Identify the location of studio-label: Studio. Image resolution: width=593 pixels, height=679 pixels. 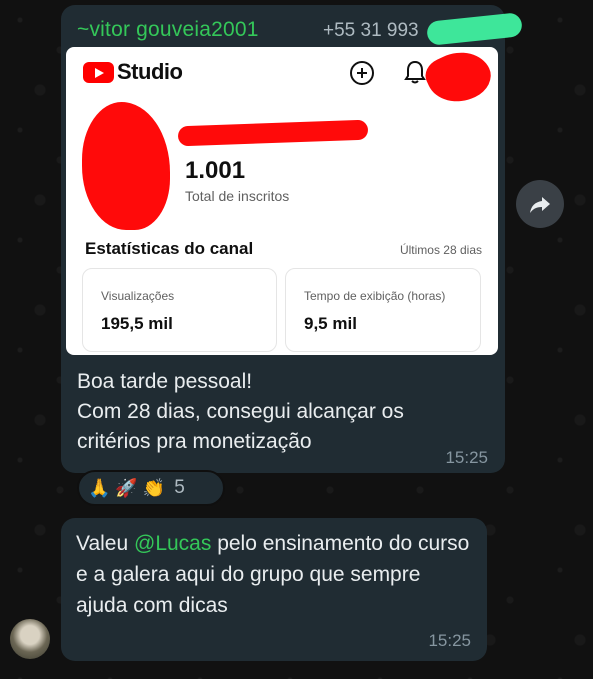
(150, 71).